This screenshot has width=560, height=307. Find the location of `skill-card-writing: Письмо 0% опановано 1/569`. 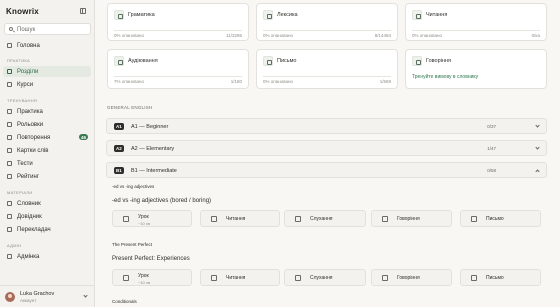

skill-card-writing: Письмо 0% опановано 1/569 is located at coordinates (327, 69).